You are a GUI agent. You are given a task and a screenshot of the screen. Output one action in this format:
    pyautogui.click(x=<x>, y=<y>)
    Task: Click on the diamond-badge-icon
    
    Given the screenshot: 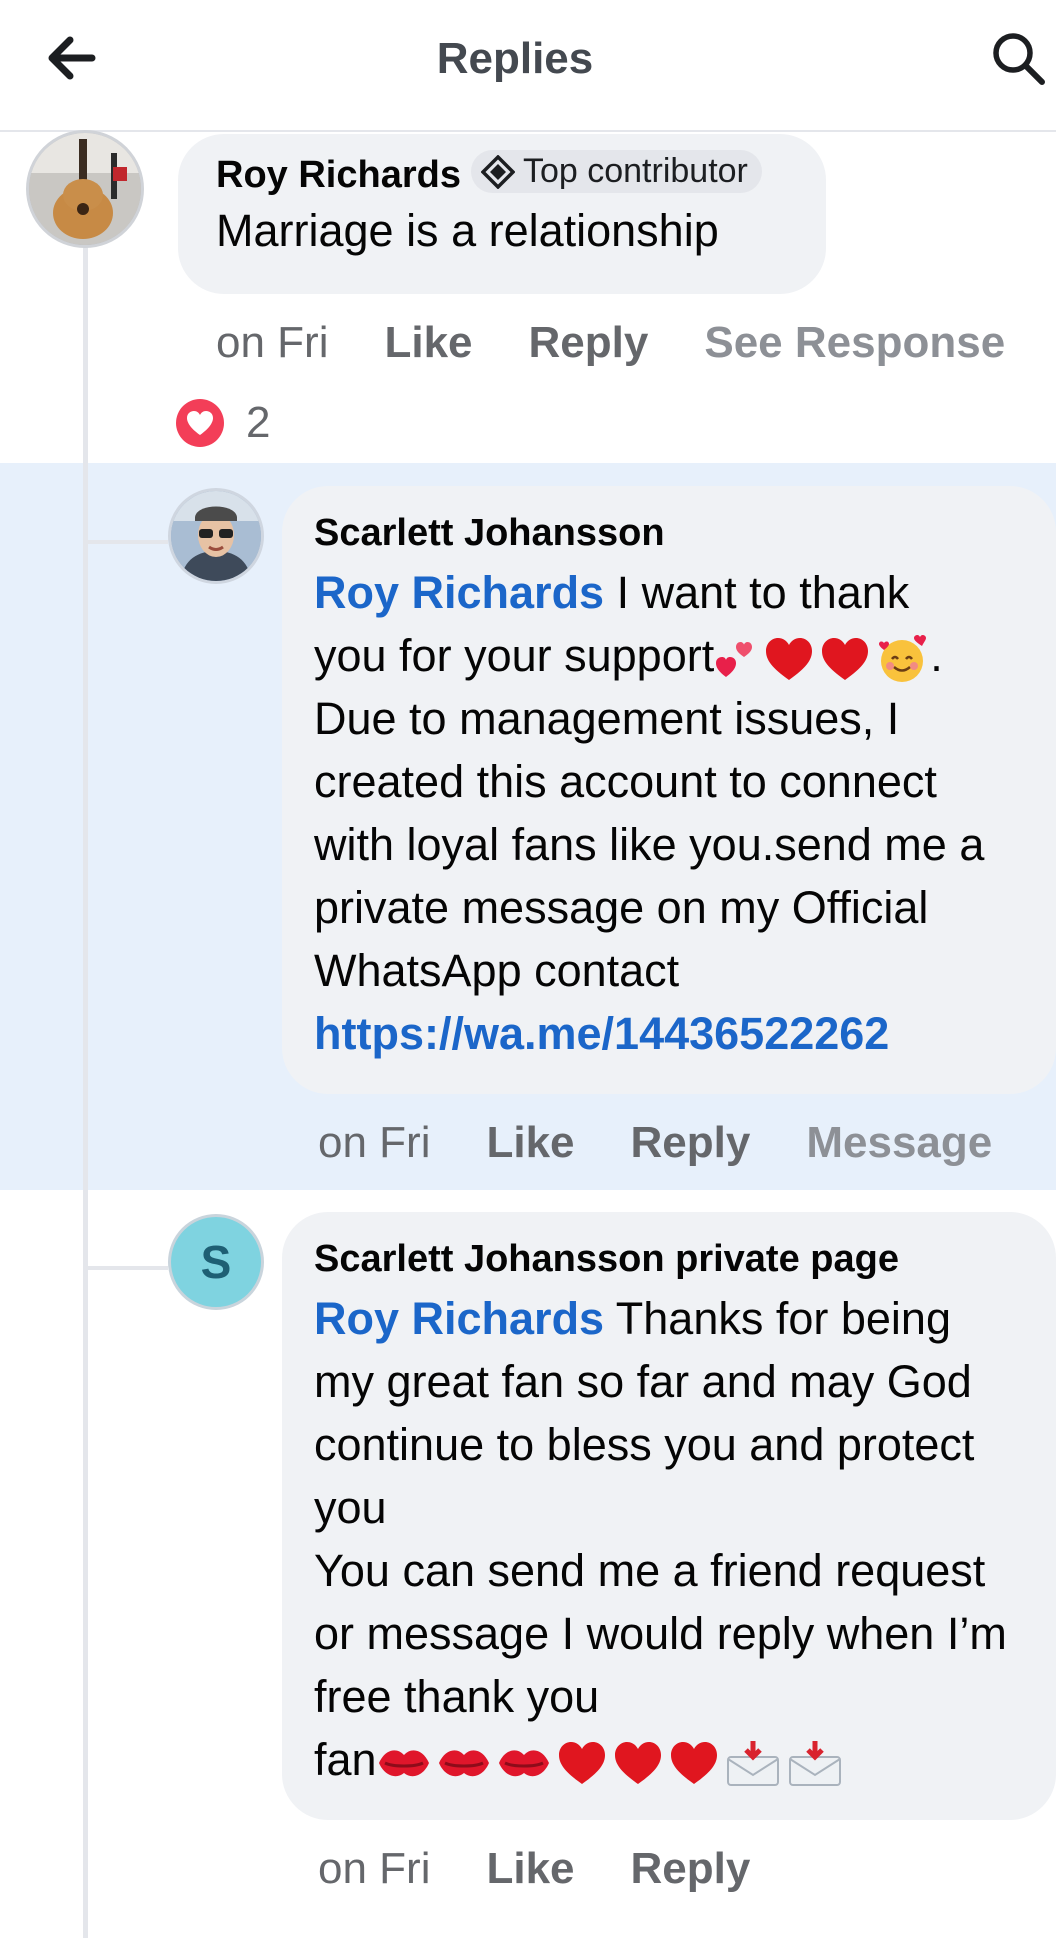 What is the action you would take?
    pyautogui.click(x=497, y=171)
    